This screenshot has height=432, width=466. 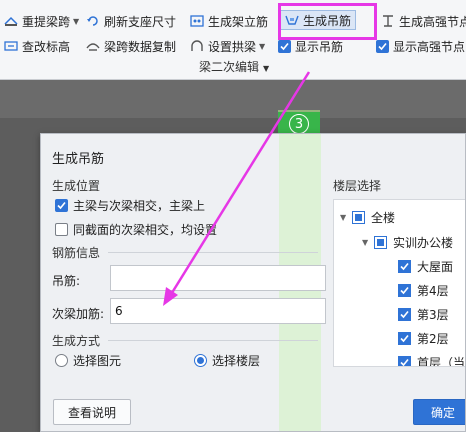 I want to click on tree-node-floor: 首层（当, so click(x=432, y=360).